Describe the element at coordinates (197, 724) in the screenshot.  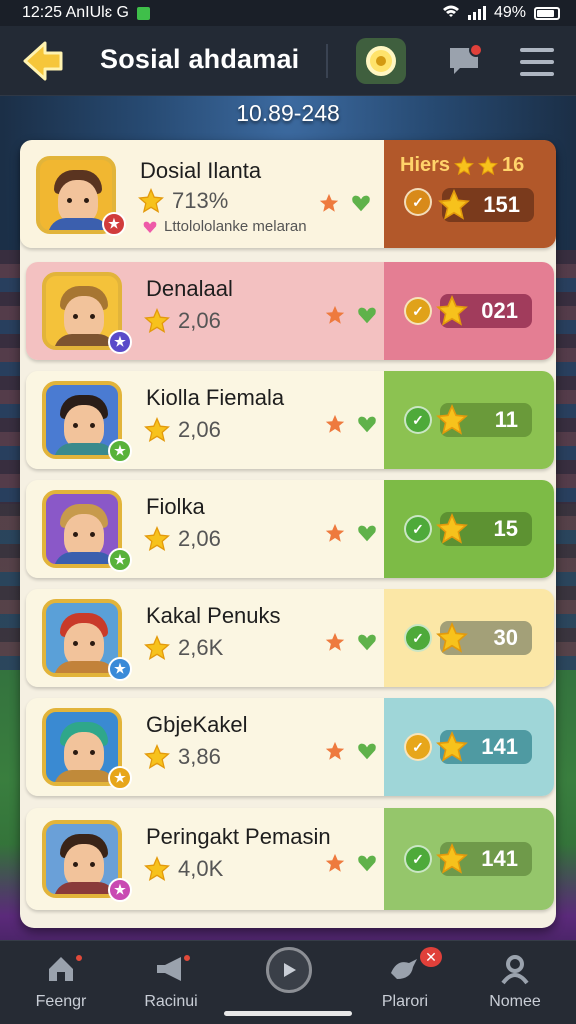
I see `player-name: GbjeKakel` at that location.